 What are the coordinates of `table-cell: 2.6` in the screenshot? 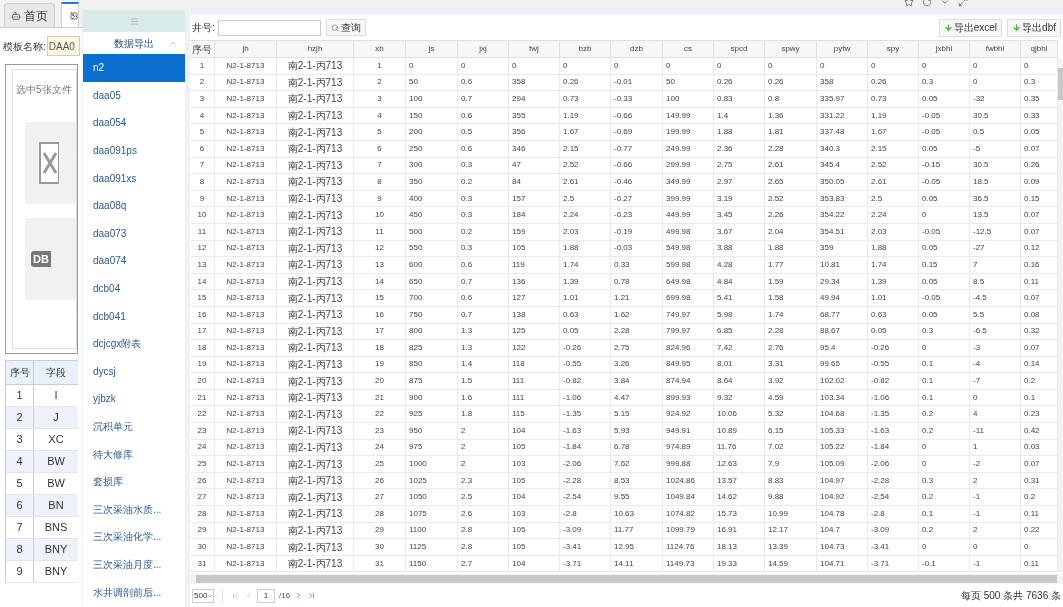 It's located at (483, 514).